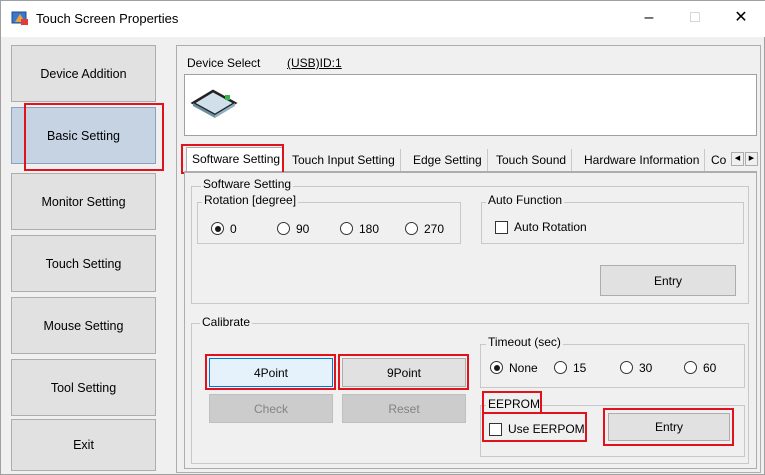 This screenshot has width=765, height=475. I want to click on timeout-60-label: 60, so click(710, 368).